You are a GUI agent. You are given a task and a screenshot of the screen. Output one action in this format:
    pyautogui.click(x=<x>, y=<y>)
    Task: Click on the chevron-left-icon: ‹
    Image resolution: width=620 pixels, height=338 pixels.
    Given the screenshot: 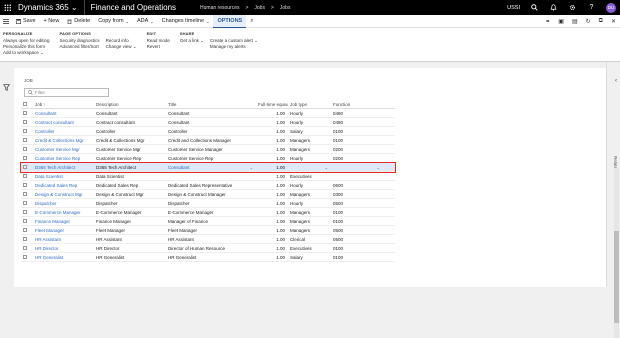 What is the action you would take?
    pyautogui.click(x=616, y=81)
    